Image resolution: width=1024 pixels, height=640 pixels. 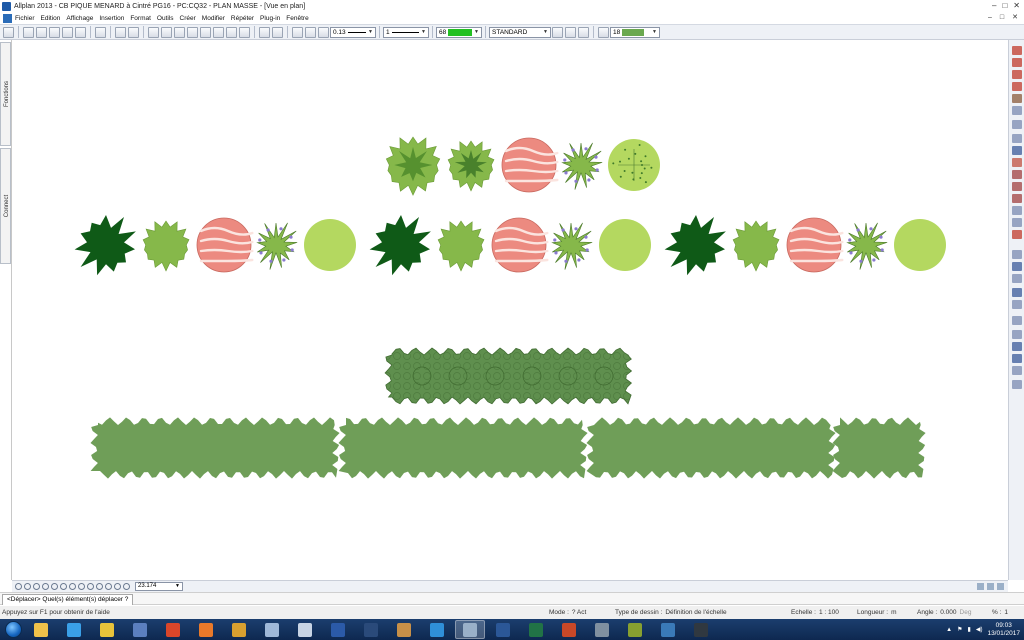 I want to click on doc-minimize-button: –, so click(x=990, y=18).